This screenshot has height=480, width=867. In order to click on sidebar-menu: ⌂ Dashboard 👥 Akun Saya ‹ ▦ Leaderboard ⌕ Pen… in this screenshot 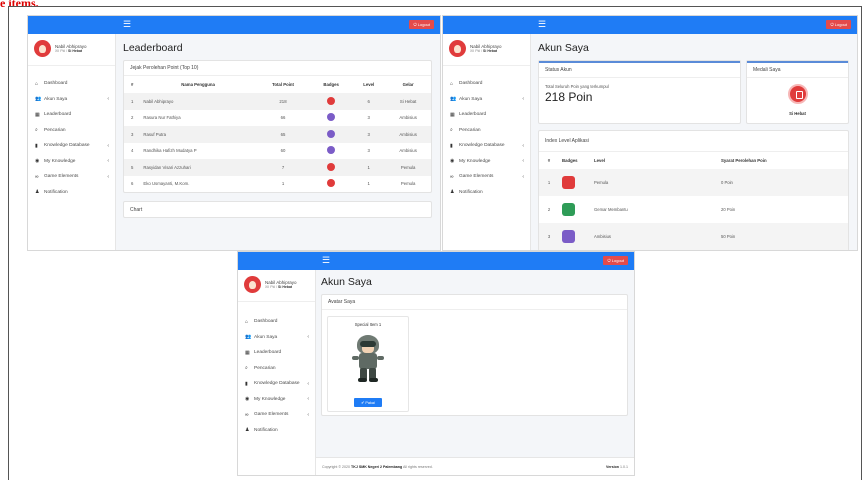, I will do `click(276, 370)`.